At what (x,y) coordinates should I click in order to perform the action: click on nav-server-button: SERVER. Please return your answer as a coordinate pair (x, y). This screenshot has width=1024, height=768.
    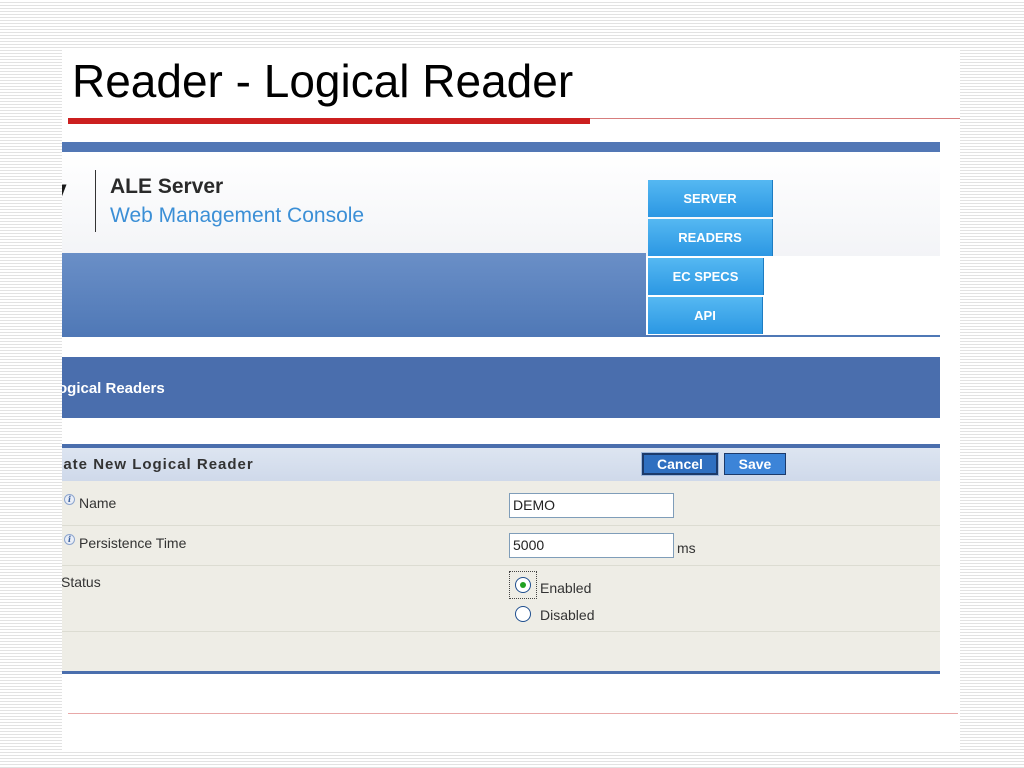
    Looking at the image, I should click on (710, 198).